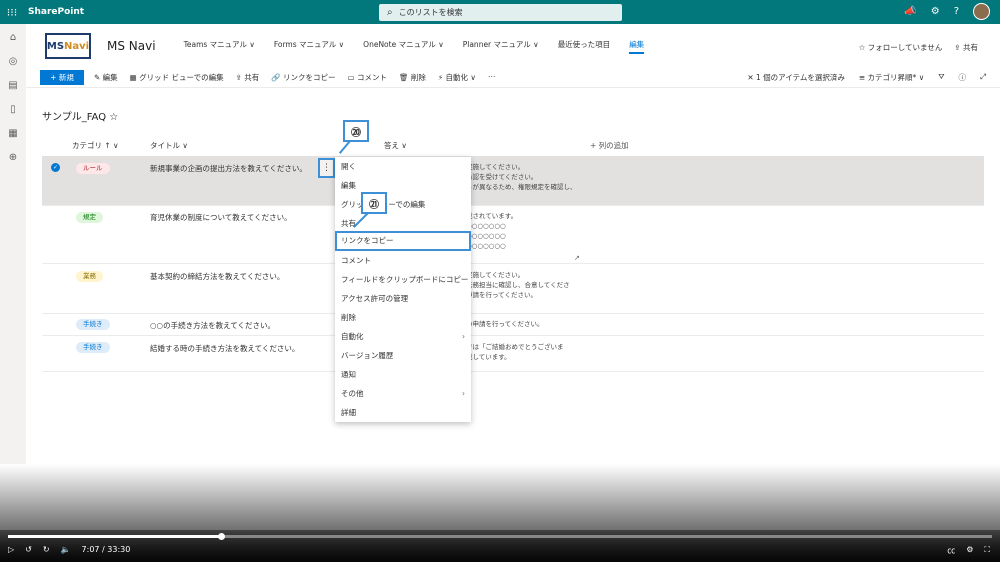  Describe the element at coordinates (403, 374) in the screenshot. I see `menu-item-alert: 通知` at that location.